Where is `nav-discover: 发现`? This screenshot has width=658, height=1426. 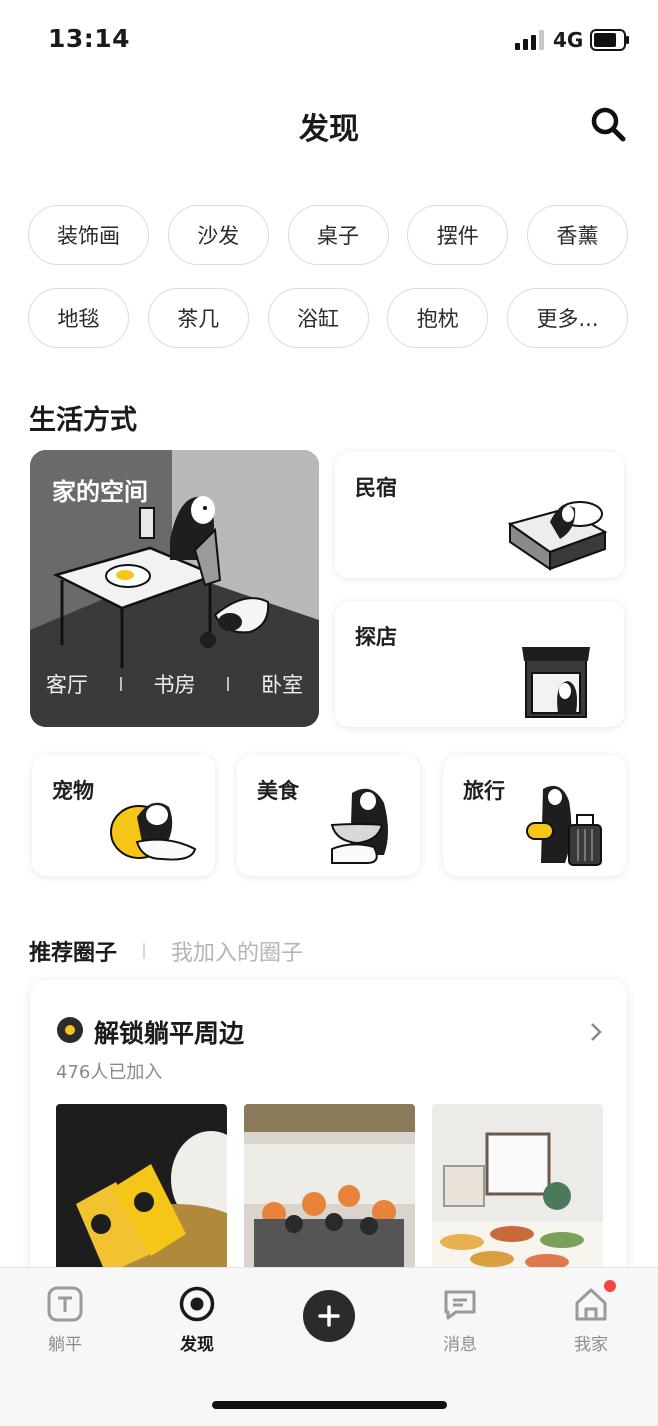 nav-discover: 发现 is located at coordinates (197, 1320).